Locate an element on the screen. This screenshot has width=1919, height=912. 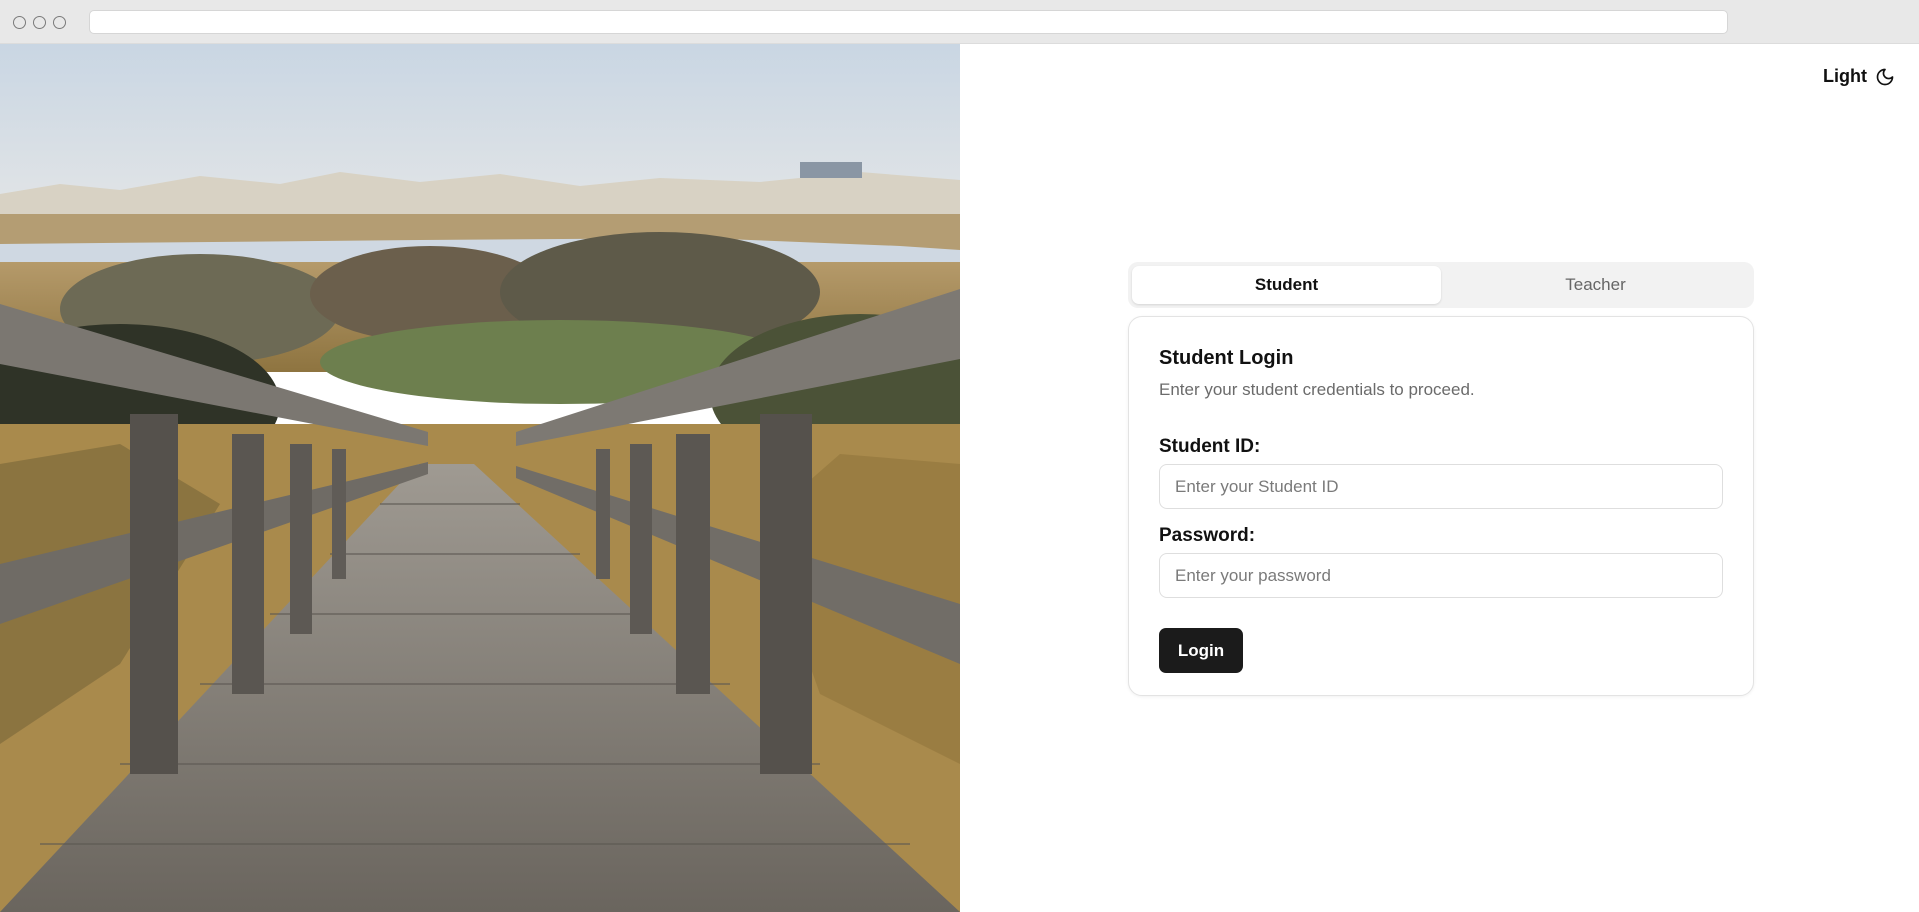
theme-toggle: Light is located at coordinates (1859, 76).